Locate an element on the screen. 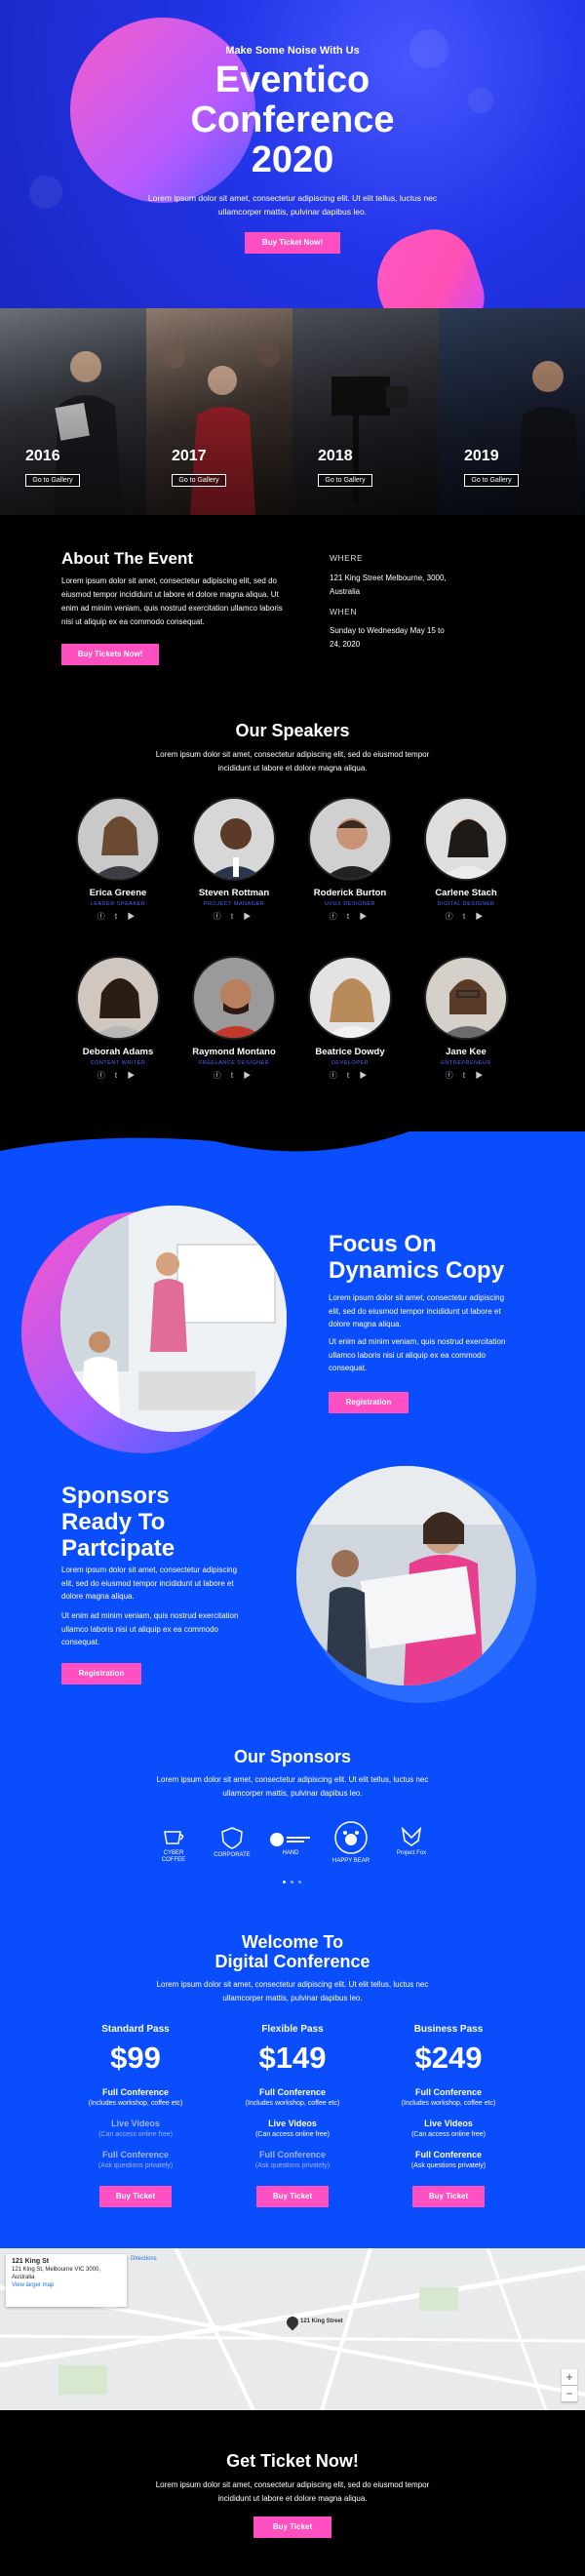 The image size is (585, 2576). zoom-out-button: − is located at coordinates (569, 2393).